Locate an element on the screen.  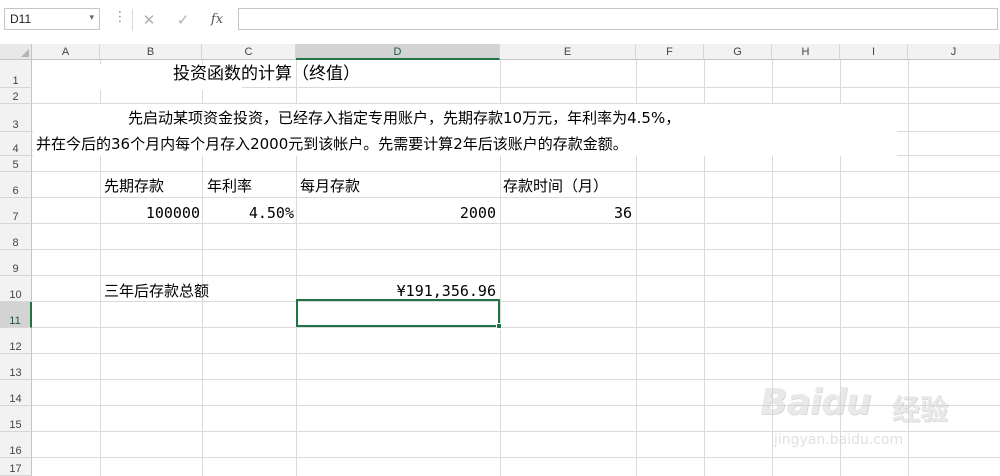
row-header-12: 12 is located at coordinates (16, 341).